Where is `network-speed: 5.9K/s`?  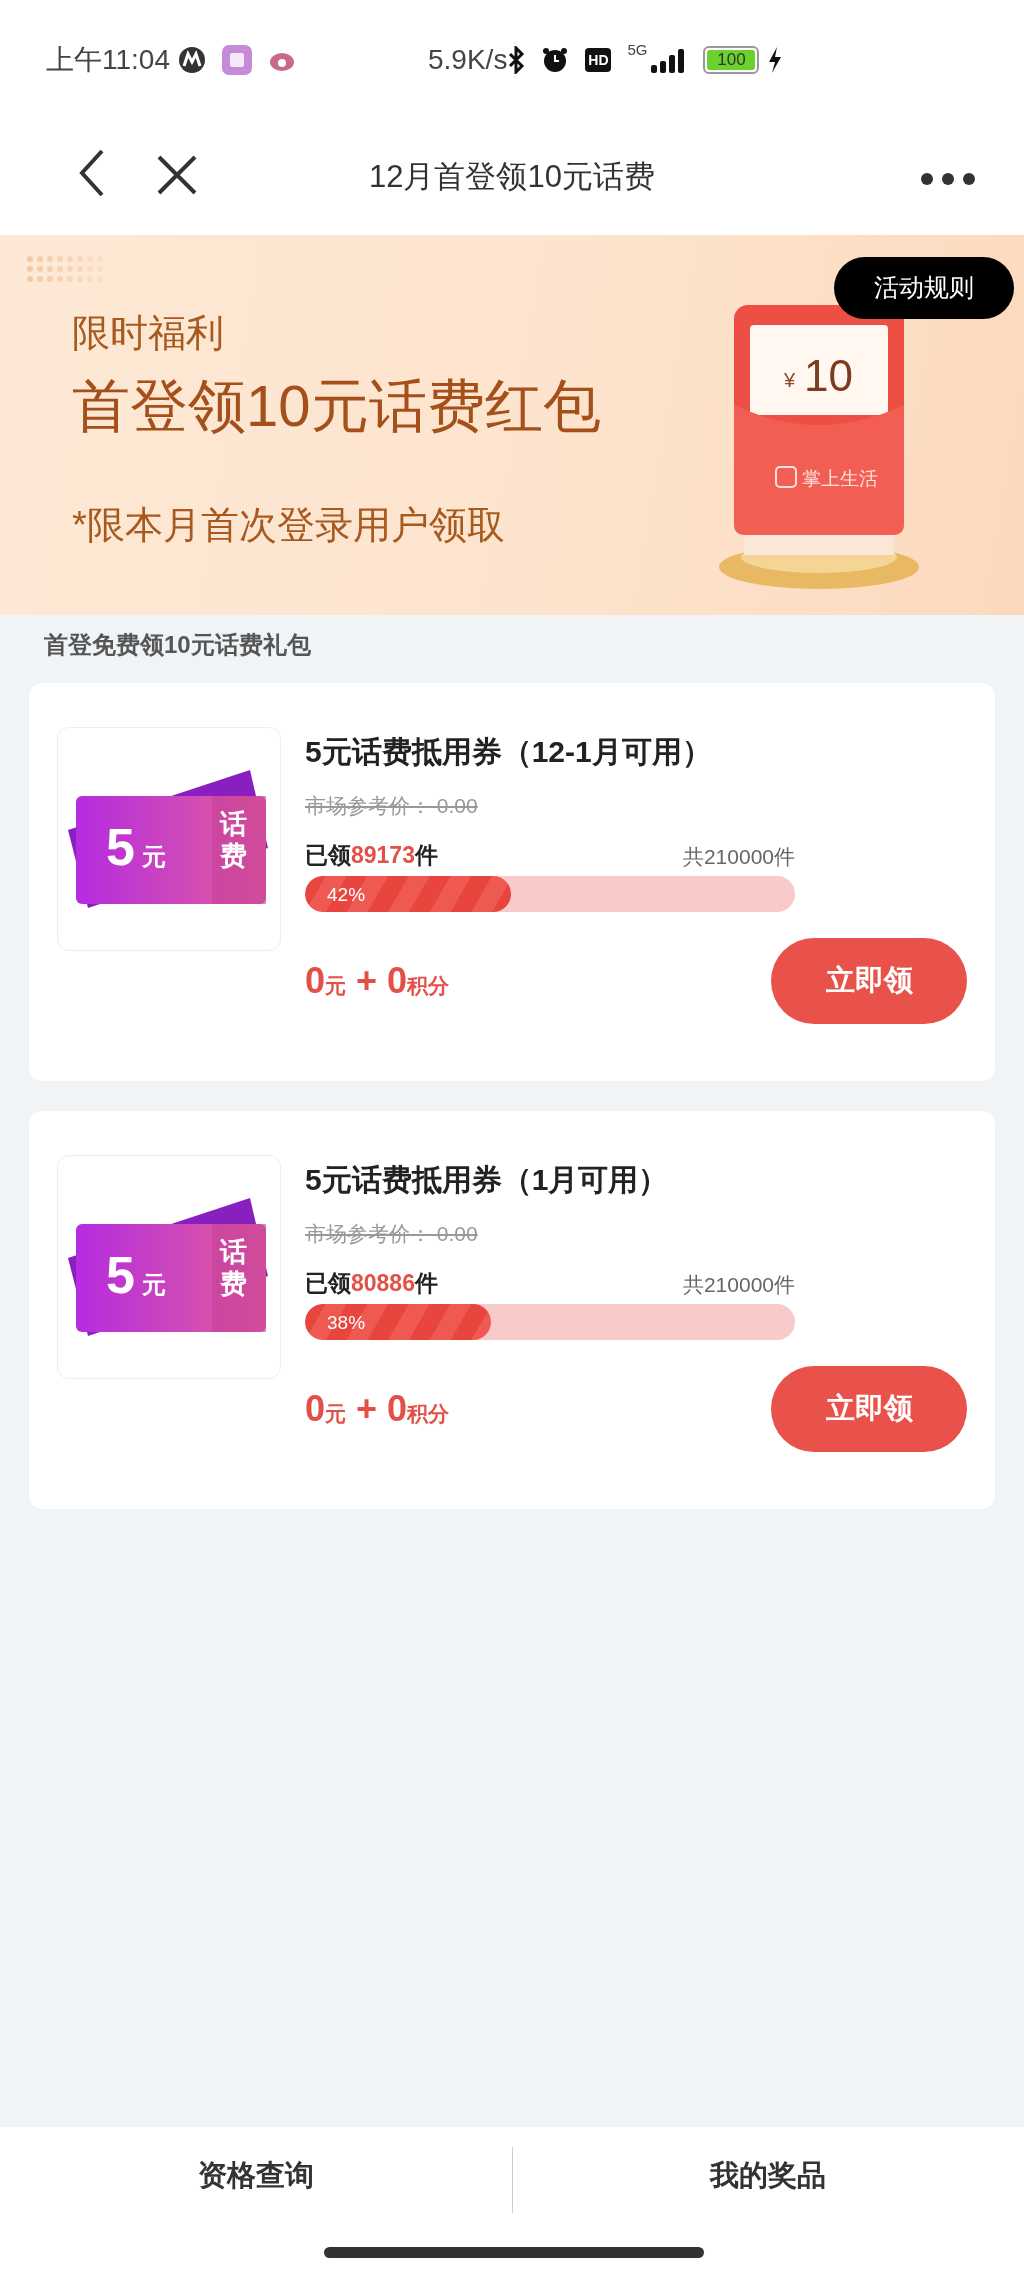
network-speed: 5.9K/s is located at coordinates (468, 60).